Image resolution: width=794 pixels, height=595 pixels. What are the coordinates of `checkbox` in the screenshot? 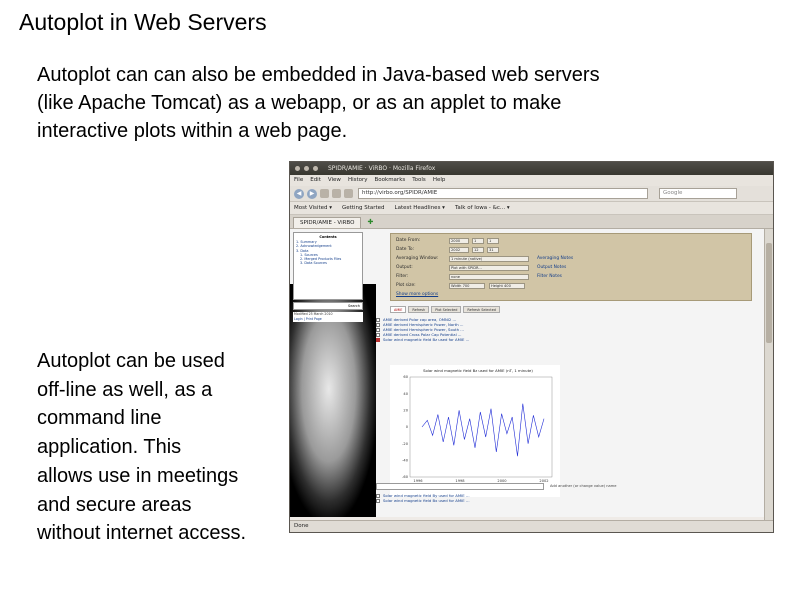 It's located at (378, 501).